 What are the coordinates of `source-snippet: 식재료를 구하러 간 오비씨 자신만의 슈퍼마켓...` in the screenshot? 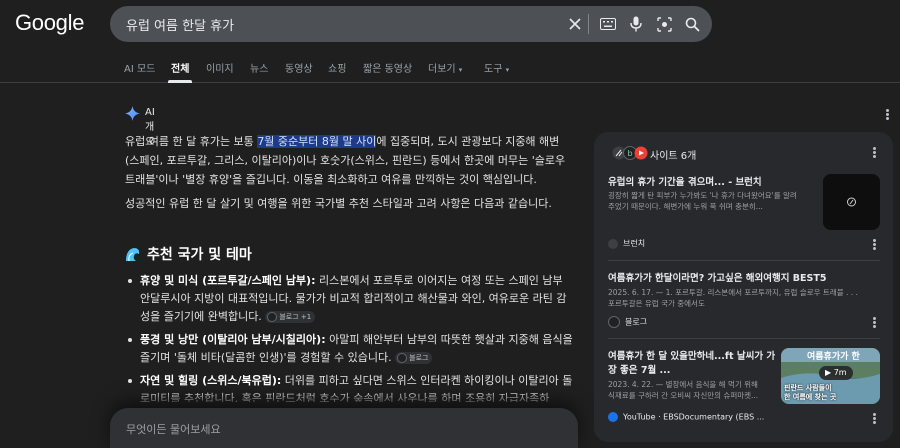 It's located at (683, 395).